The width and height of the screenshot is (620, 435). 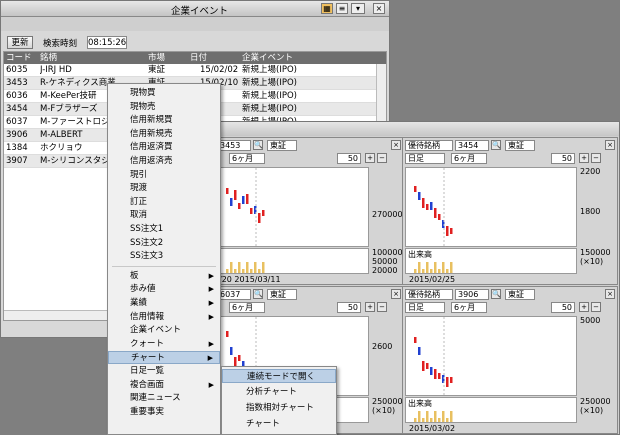 I want to click on stock-code-input: 6037, so click(x=234, y=294).